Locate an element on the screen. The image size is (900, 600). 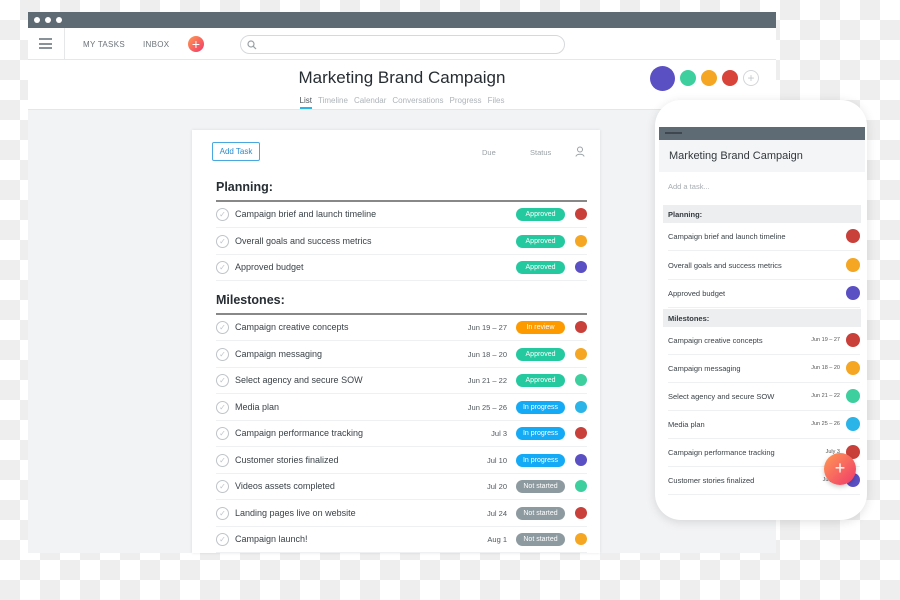
mobile-task-name: Overall goals and success metrics is located at coordinates (725, 265).